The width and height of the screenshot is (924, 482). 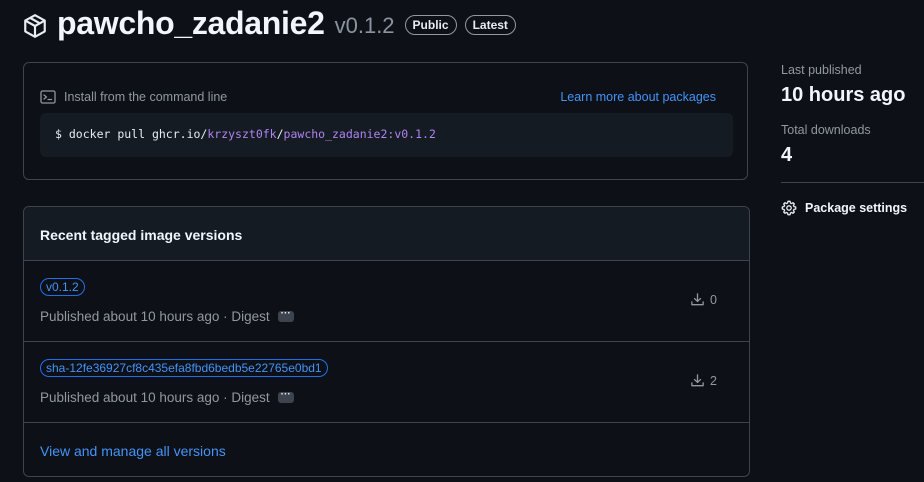 What do you see at coordinates (787, 155) in the screenshot?
I see `total-downloads-value: 4` at bounding box center [787, 155].